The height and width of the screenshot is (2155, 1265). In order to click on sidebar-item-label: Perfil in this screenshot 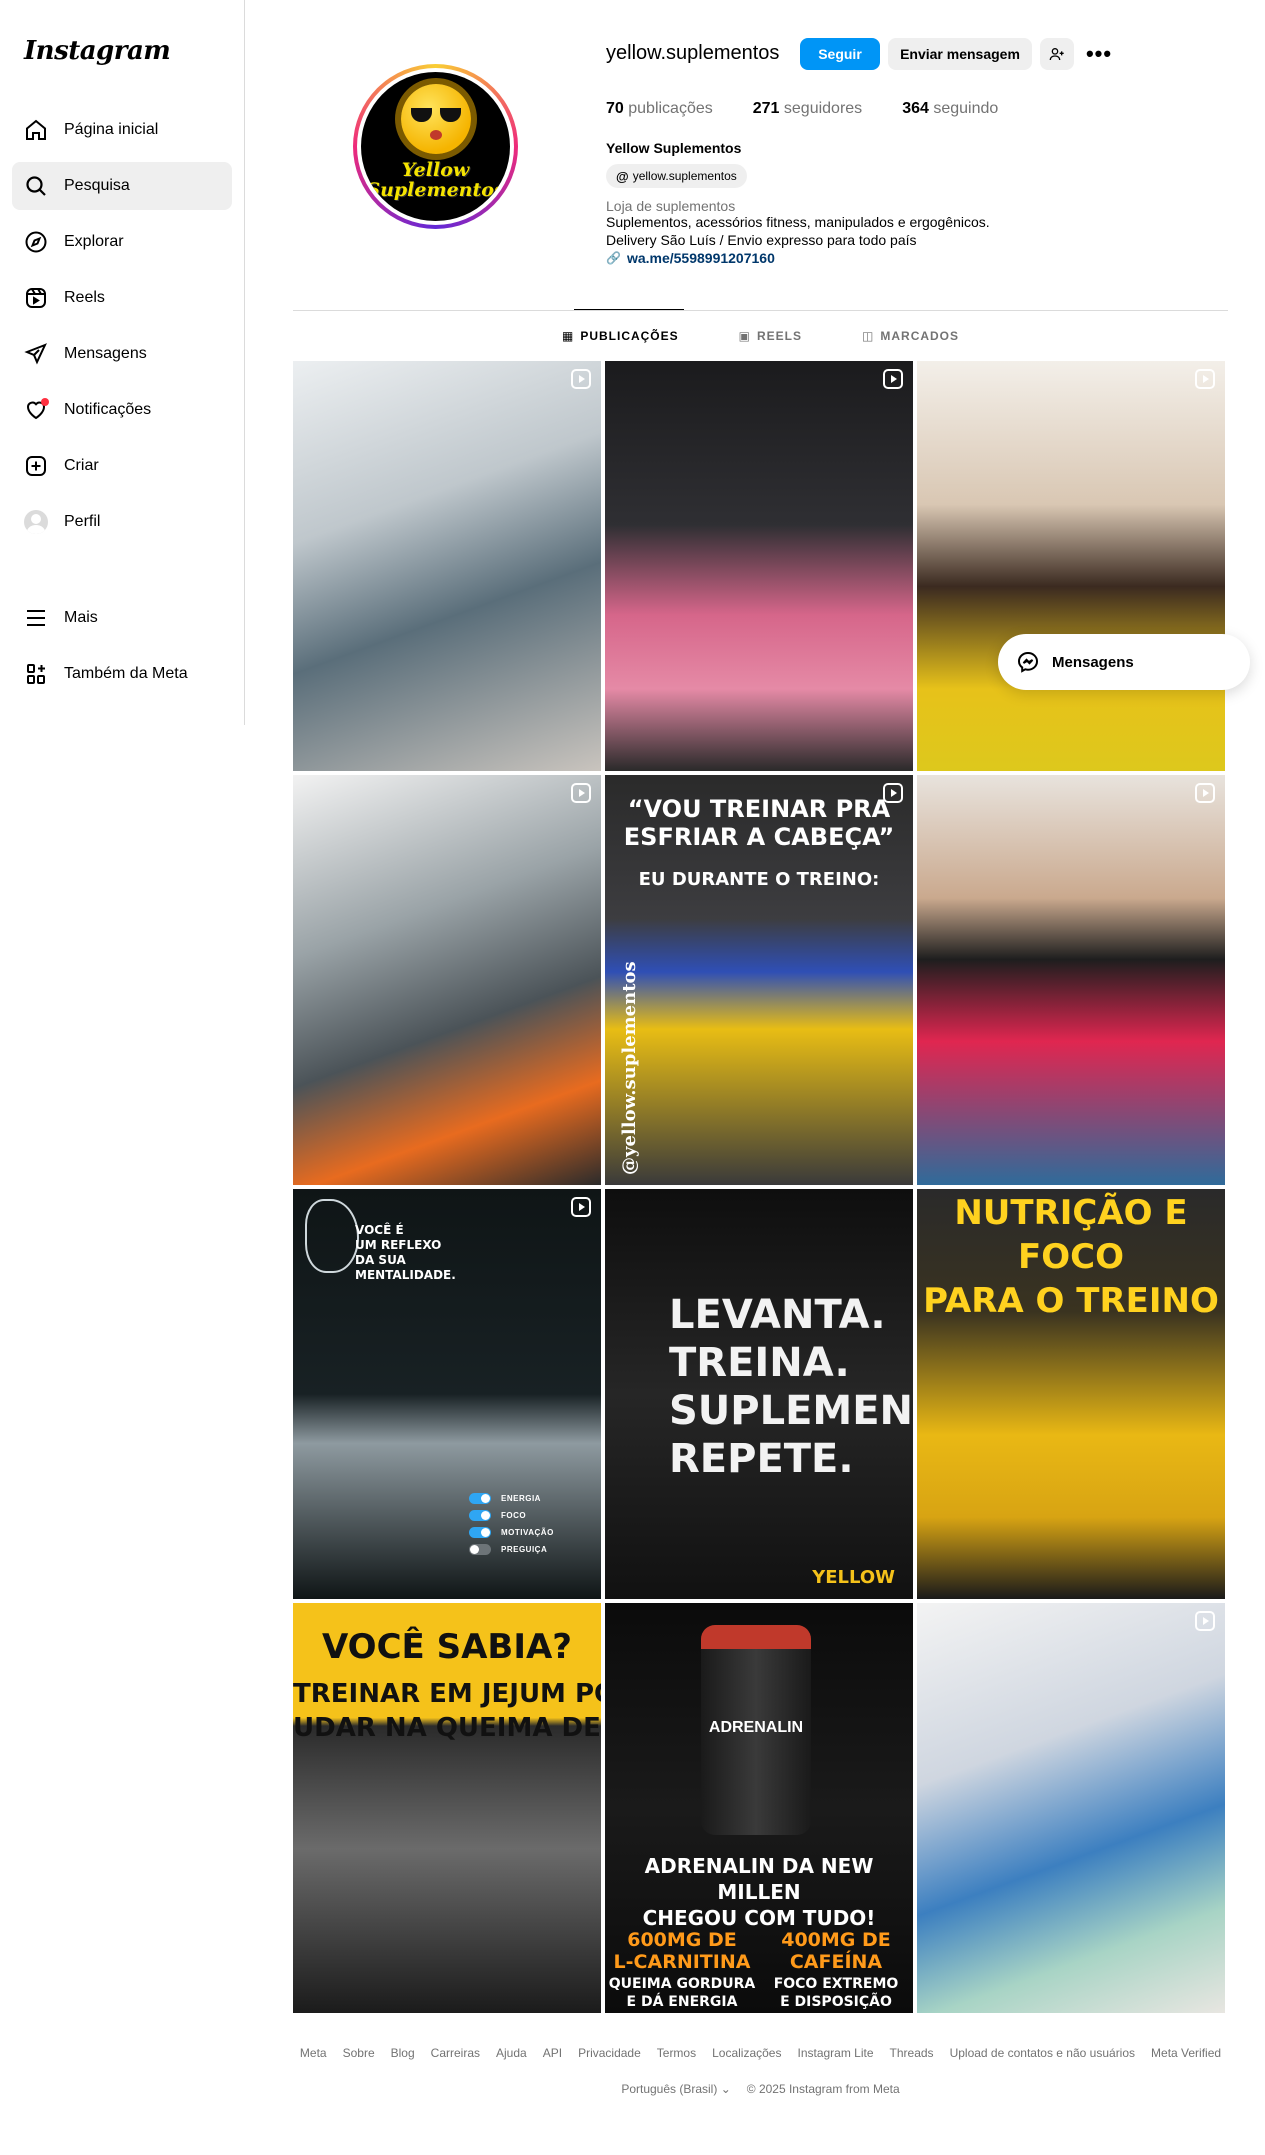, I will do `click(82, 521)`.